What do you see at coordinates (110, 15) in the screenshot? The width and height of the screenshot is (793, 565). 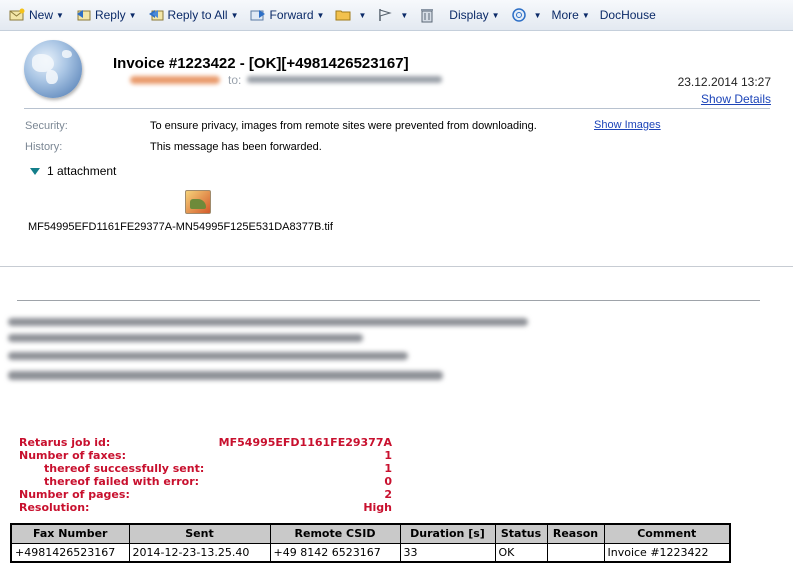 I see `reply-label: Reply` at bounding box center [110, 15].